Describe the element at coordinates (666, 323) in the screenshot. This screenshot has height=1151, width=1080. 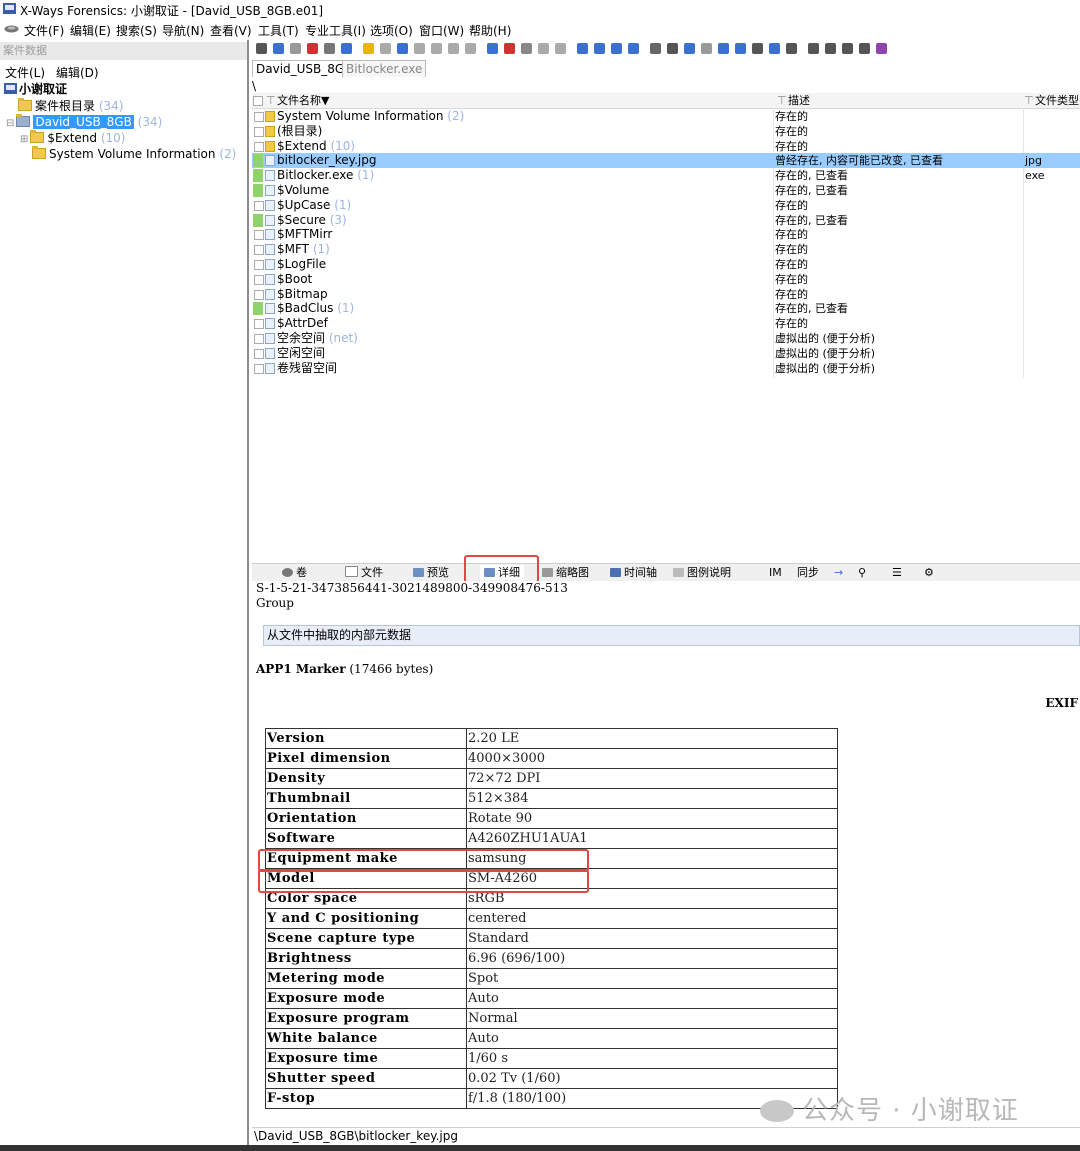
I see `table-row: $AttrDef 存在的` at that location.